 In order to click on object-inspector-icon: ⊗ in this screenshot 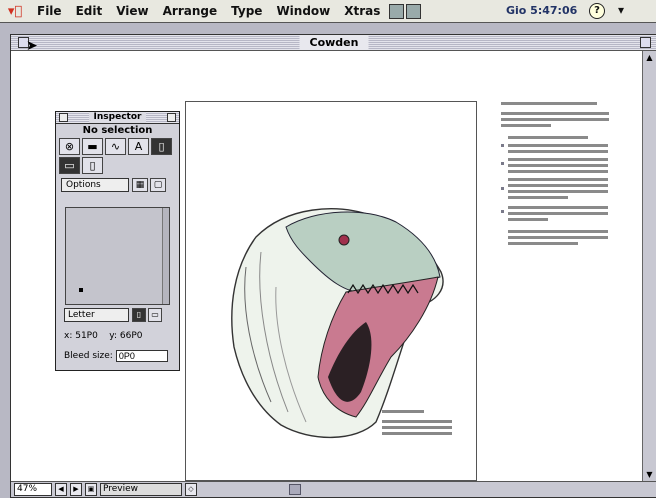, I will do `click(69, 146)`.